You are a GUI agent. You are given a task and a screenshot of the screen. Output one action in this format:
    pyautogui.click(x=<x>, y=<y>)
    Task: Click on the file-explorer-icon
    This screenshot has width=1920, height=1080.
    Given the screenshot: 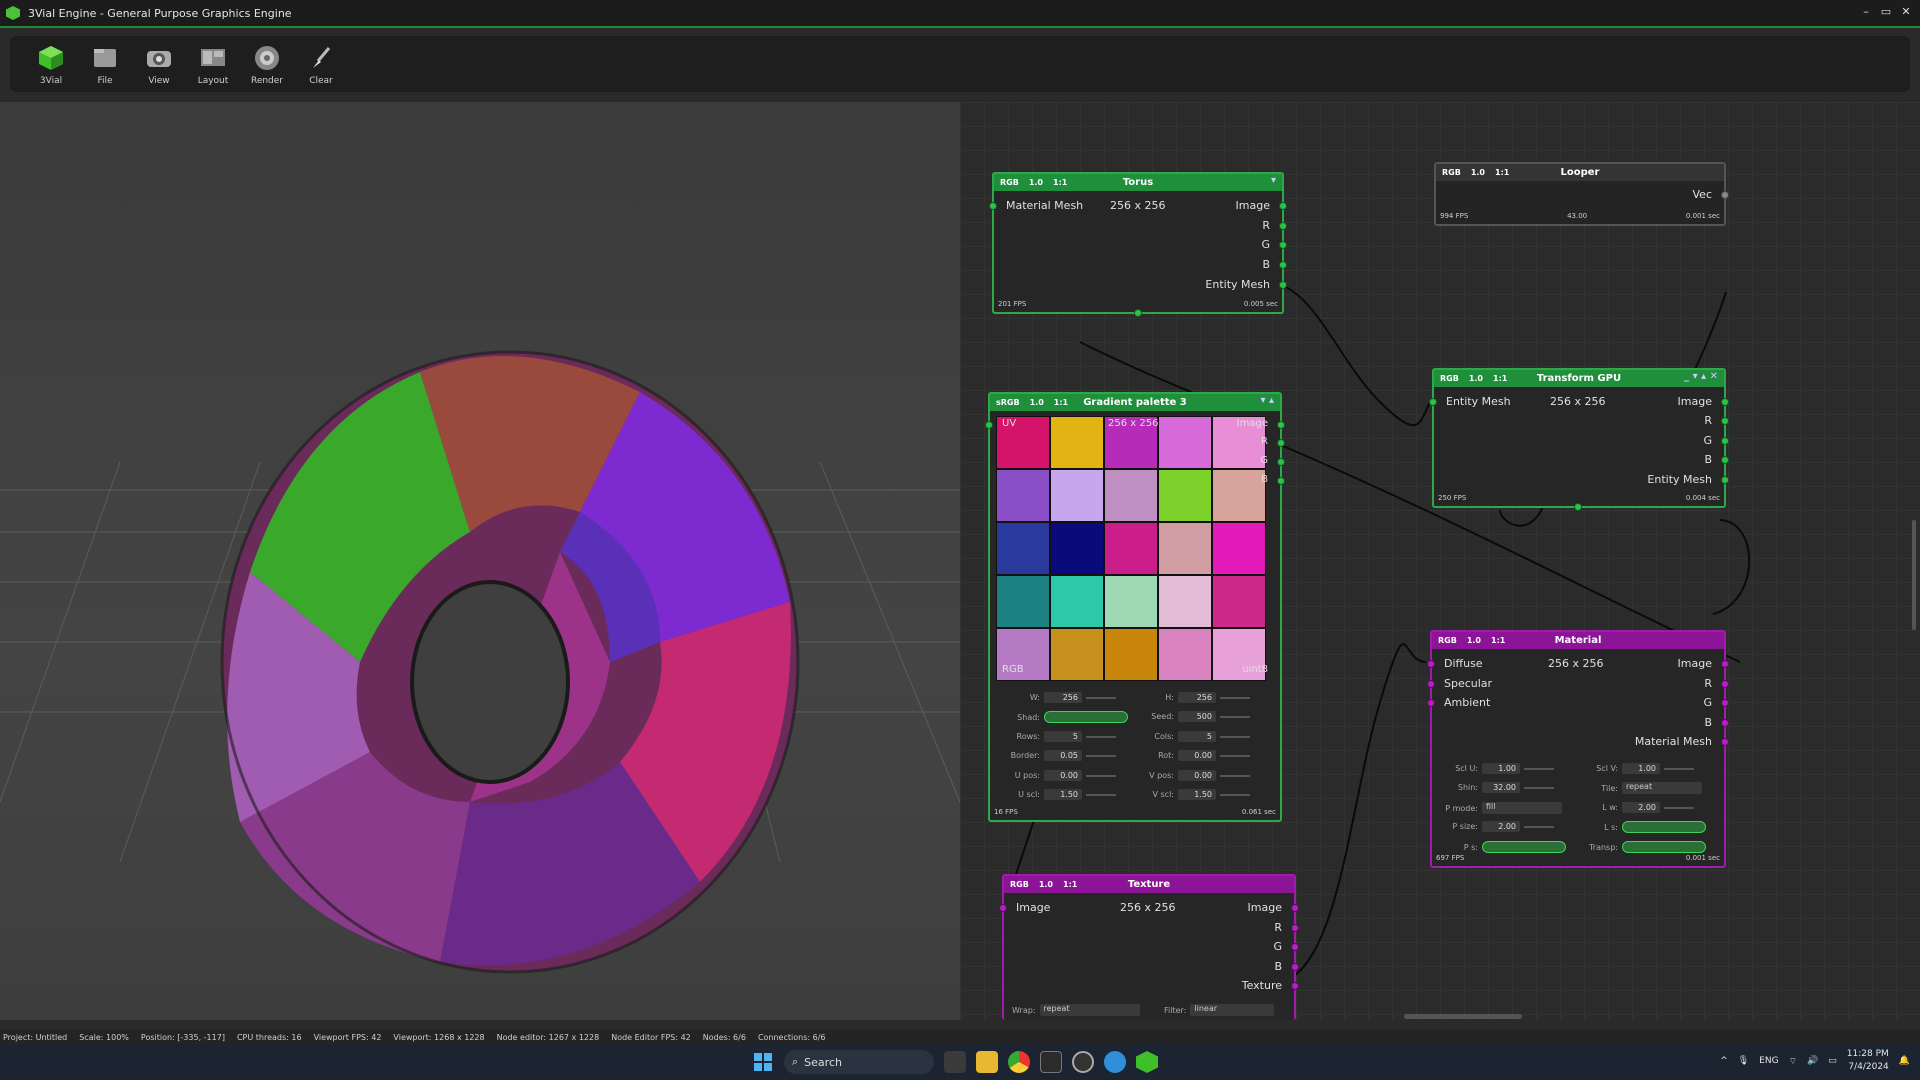 What is the action you would take?
    pyautogui.click(x=987, y=1062)
    